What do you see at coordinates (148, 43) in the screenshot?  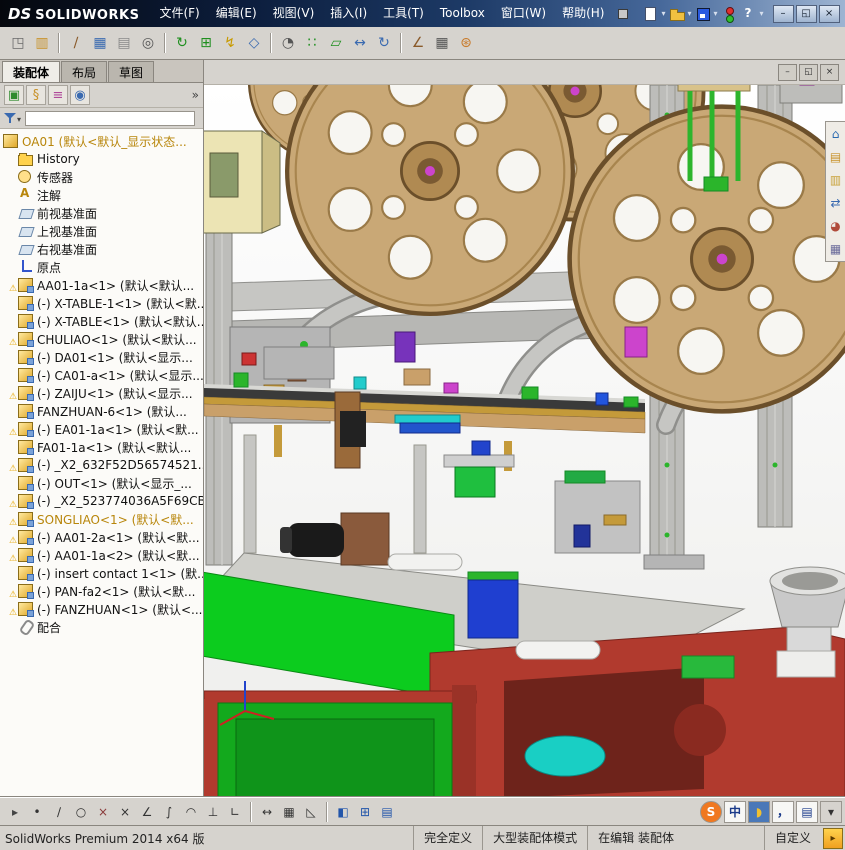 I see `search-icon: ◎` at bounding box center [148, 43].